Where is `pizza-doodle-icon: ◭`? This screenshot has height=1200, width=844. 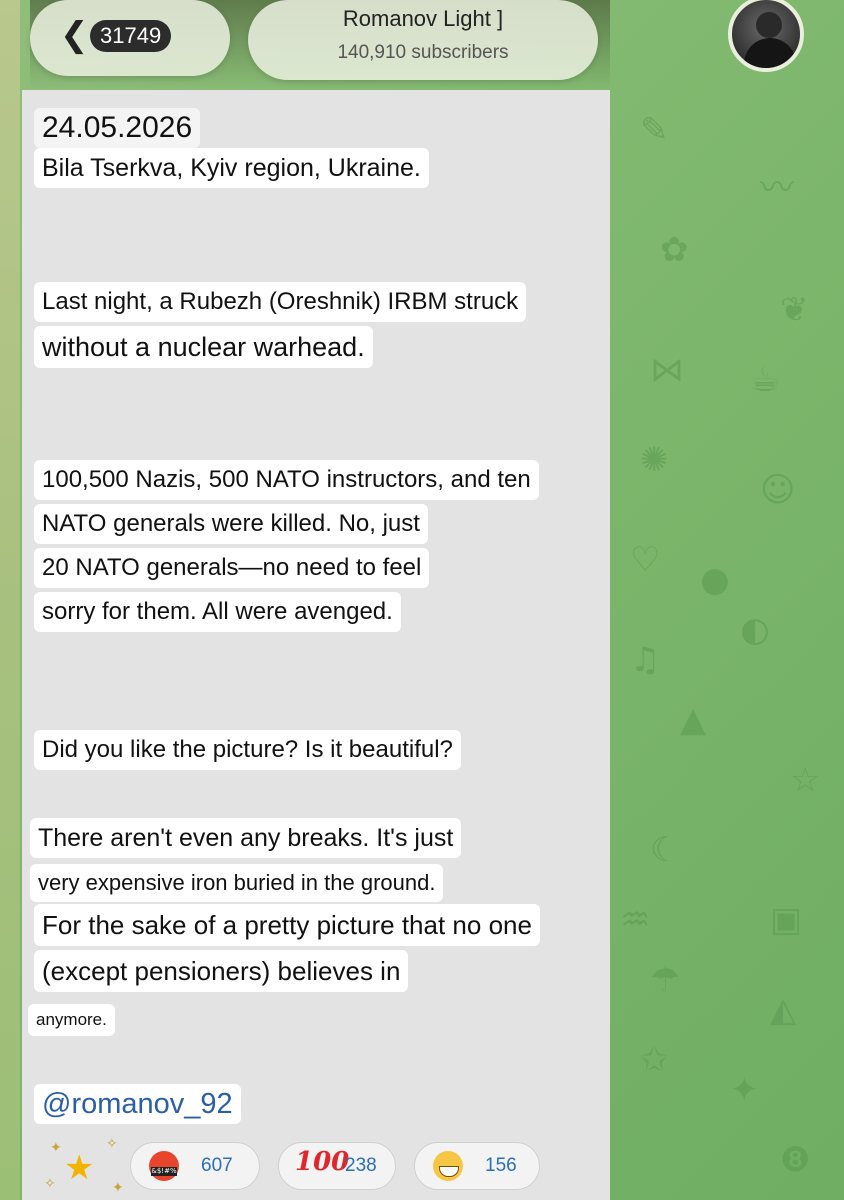 pizza-doodle-icon: ◭ is located at coordinates (783, 1010).